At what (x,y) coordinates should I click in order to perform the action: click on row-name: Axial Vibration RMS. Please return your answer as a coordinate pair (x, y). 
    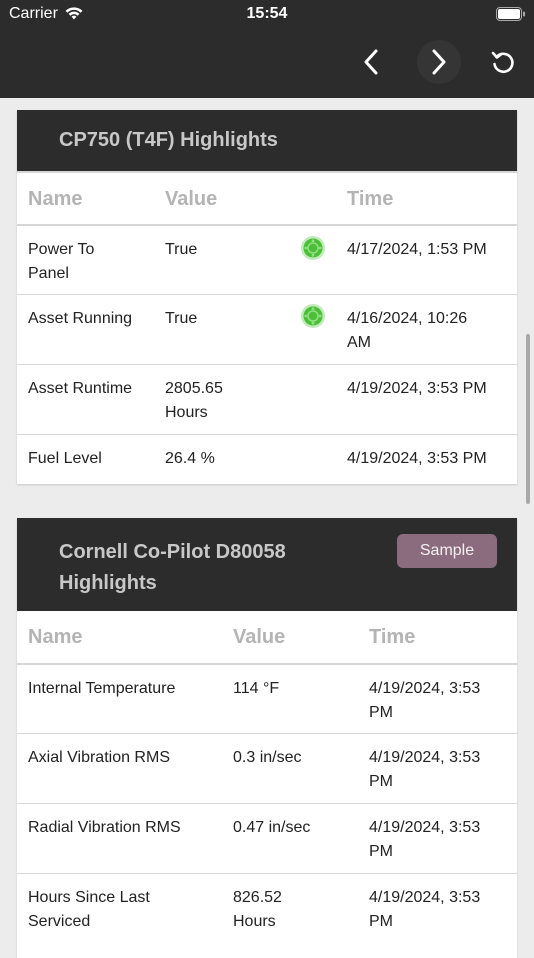
    Looking at the image, I should click on (99, 757).